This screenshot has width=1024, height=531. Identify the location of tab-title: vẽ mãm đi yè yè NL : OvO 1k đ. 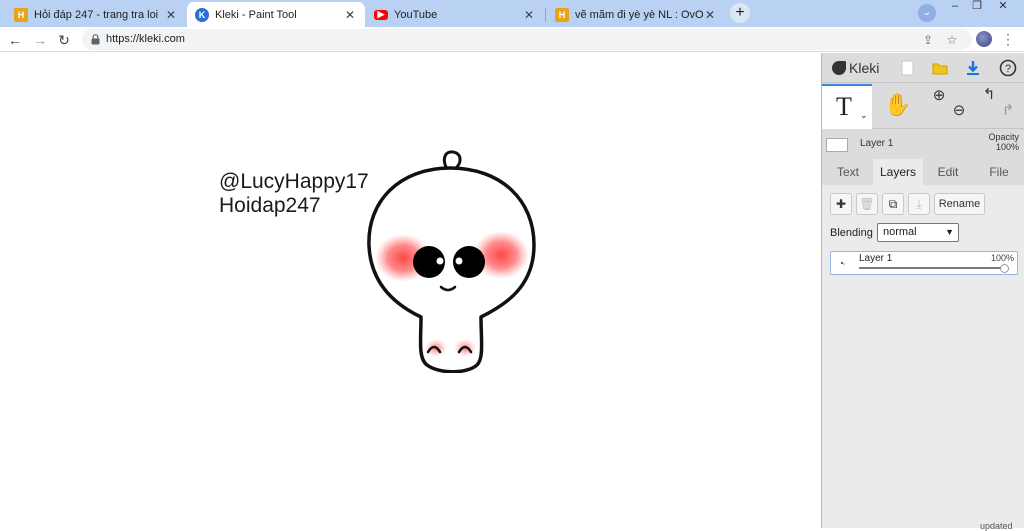
(639, 14).